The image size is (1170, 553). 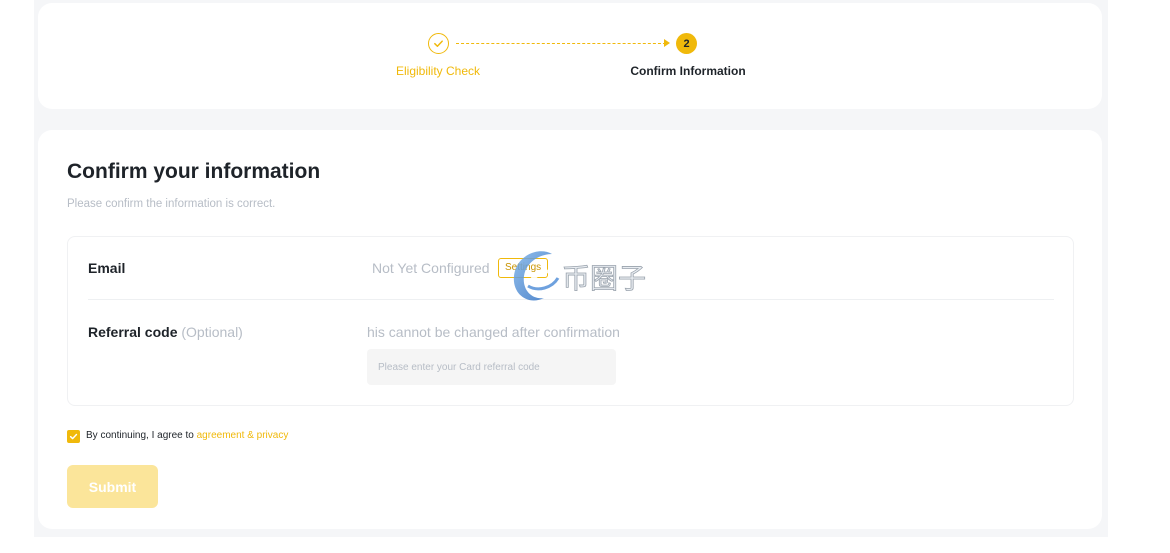 I want to click on agreement-prefix: By continuing, I agree to, so click(x=141, y=435).